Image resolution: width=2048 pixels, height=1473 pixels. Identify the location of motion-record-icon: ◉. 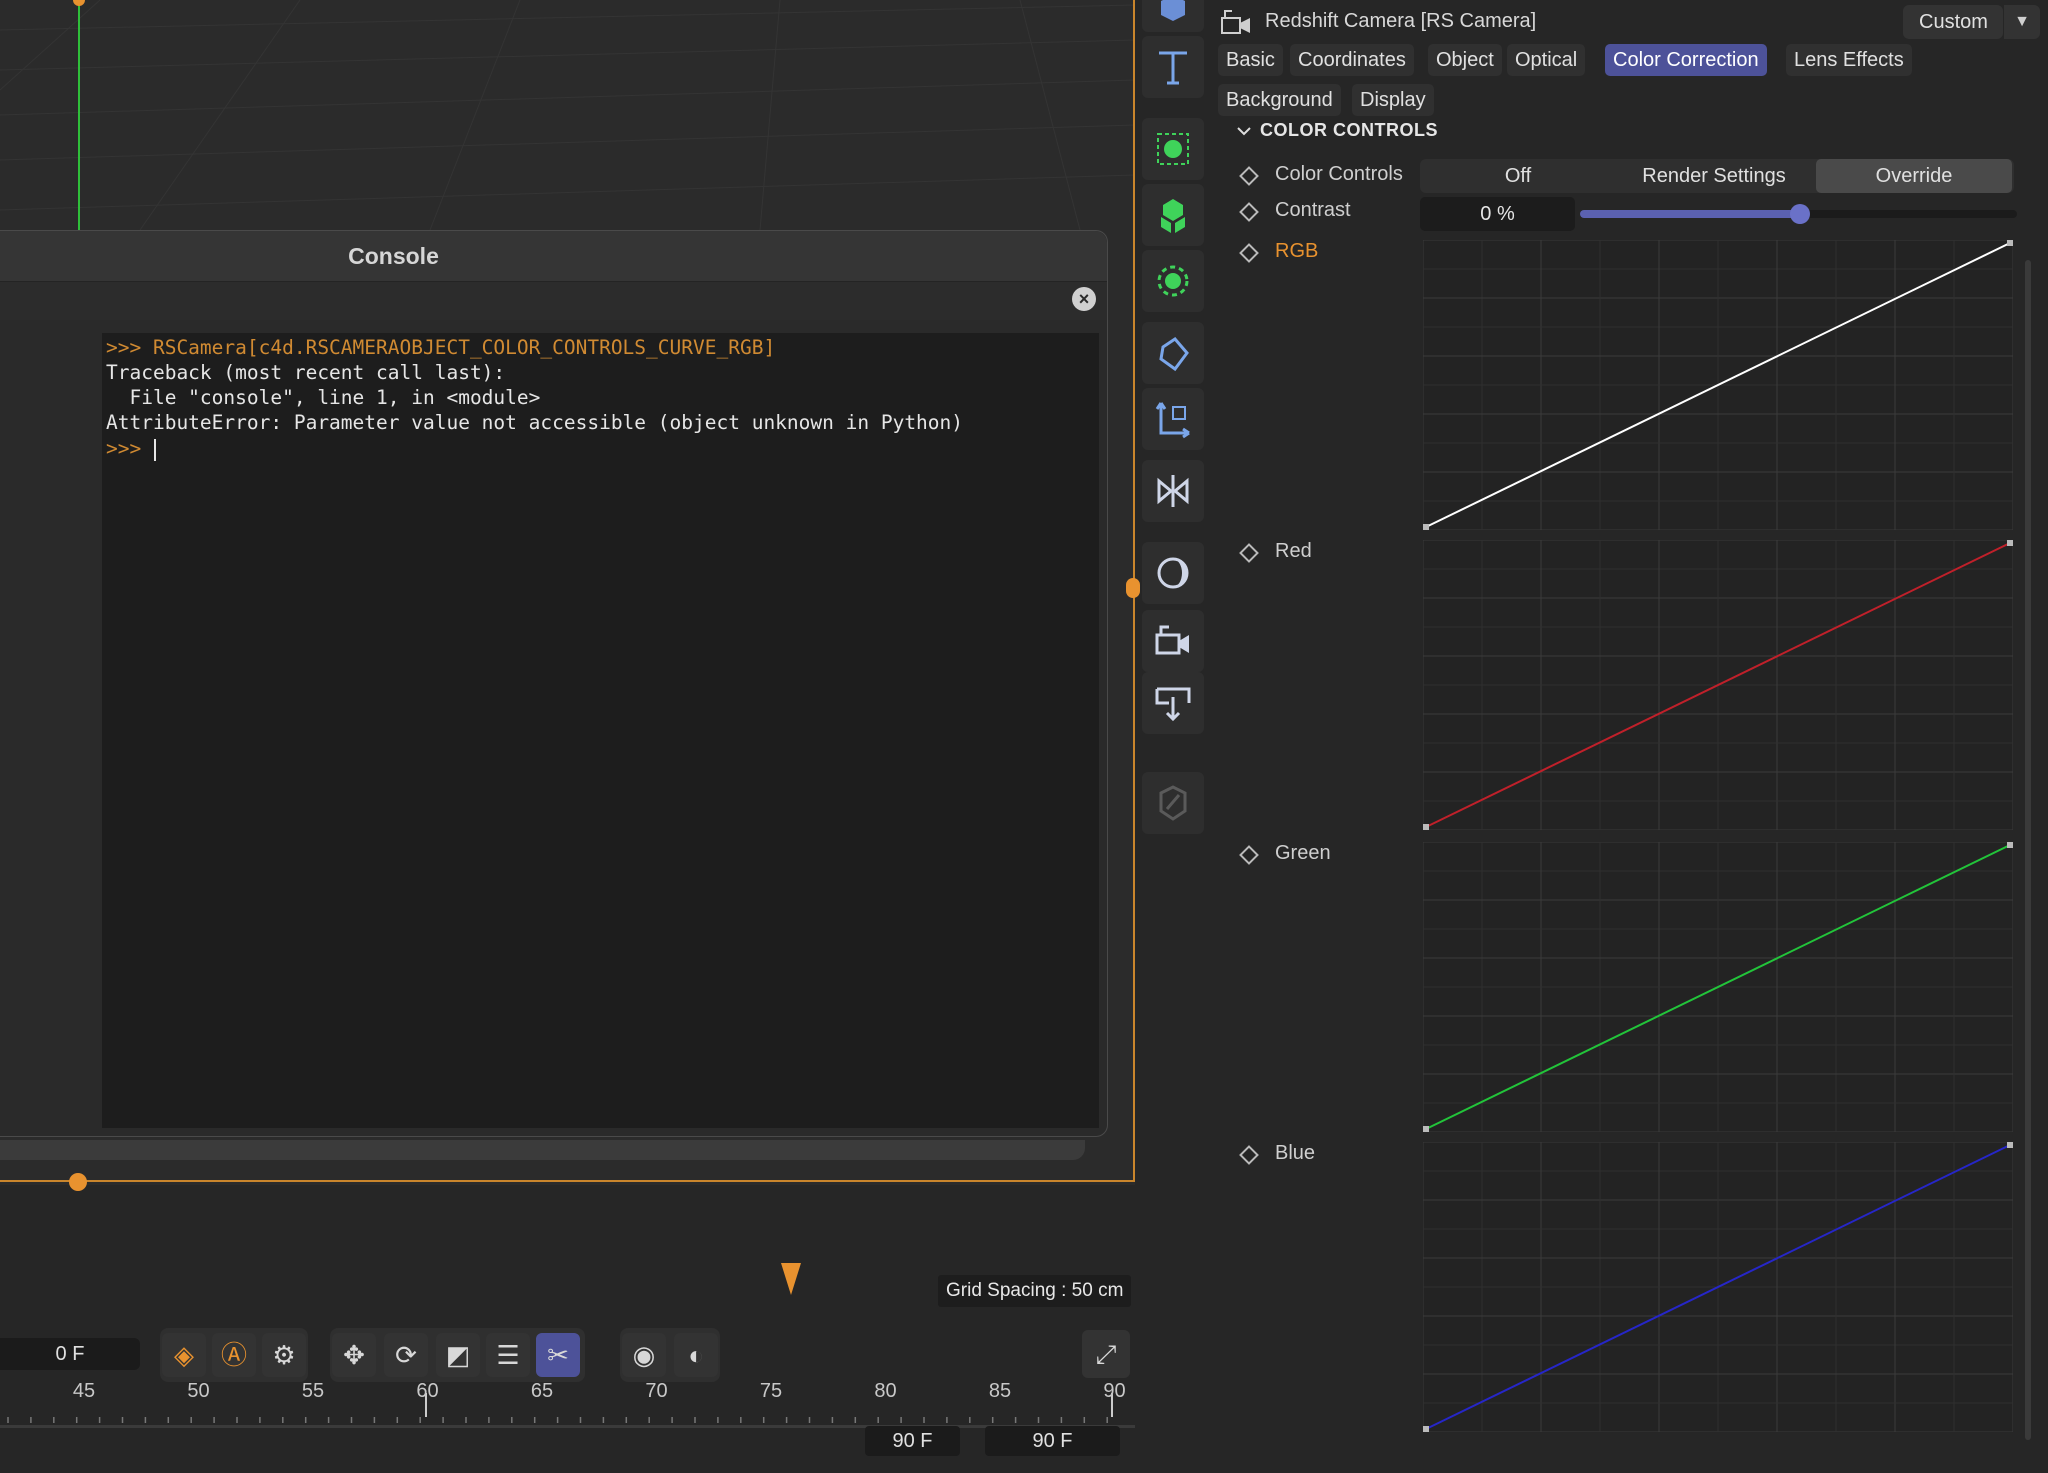
(644, 1355).